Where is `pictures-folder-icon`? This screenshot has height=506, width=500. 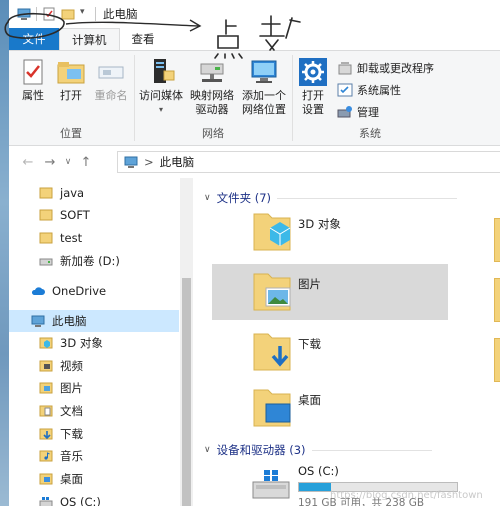 pictures-folder-icon is located at coordinates (272, 292).